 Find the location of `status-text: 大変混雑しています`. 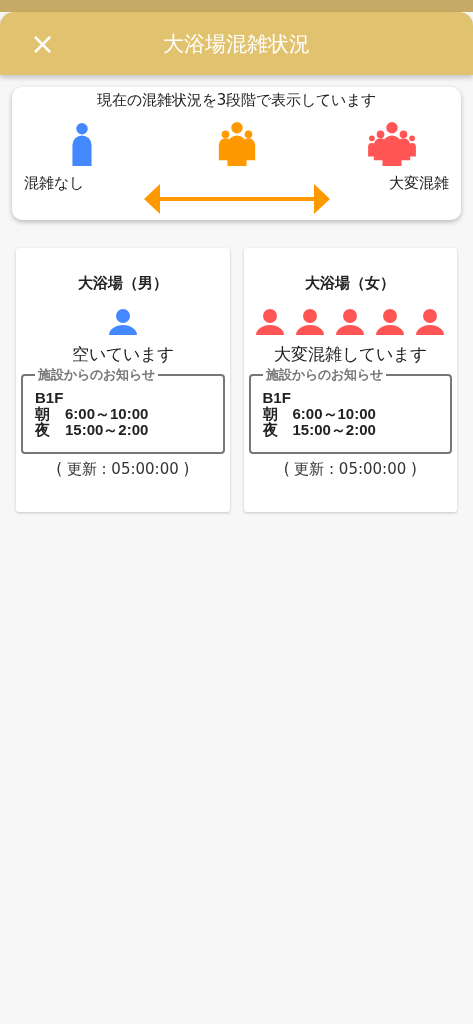

status-text: 大変混雑しています is located at coordinates (350, 354).